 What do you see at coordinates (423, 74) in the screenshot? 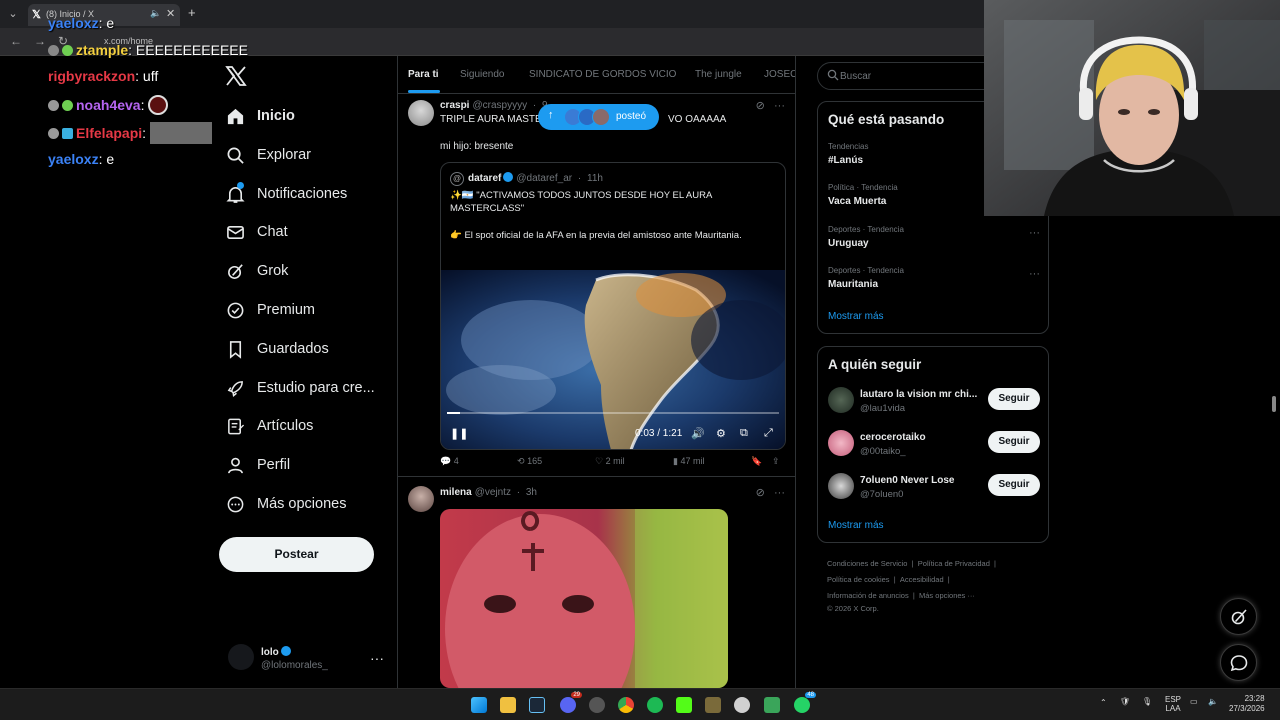
I see `tab-para-ti: Para ti` at bounding box center [423, 74].